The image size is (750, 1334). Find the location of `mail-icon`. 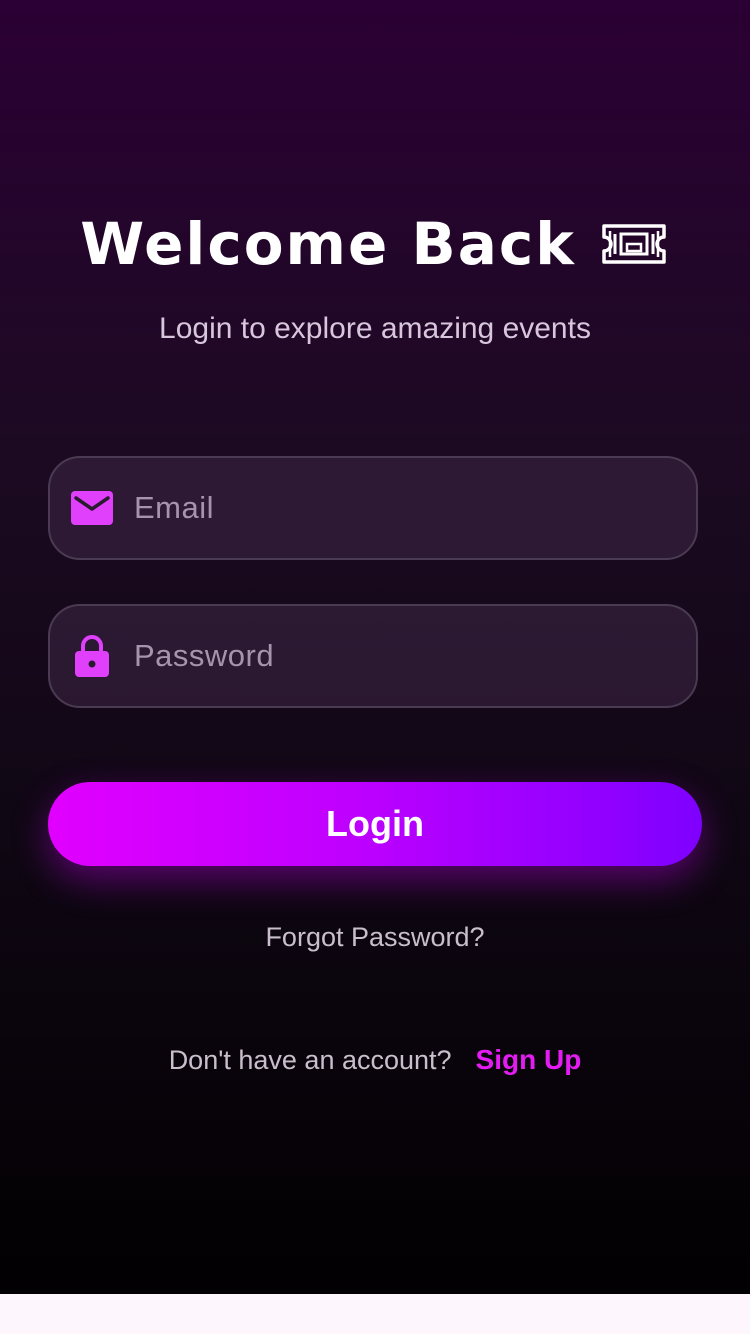

mail-icon is located at coordinates (92, 508).